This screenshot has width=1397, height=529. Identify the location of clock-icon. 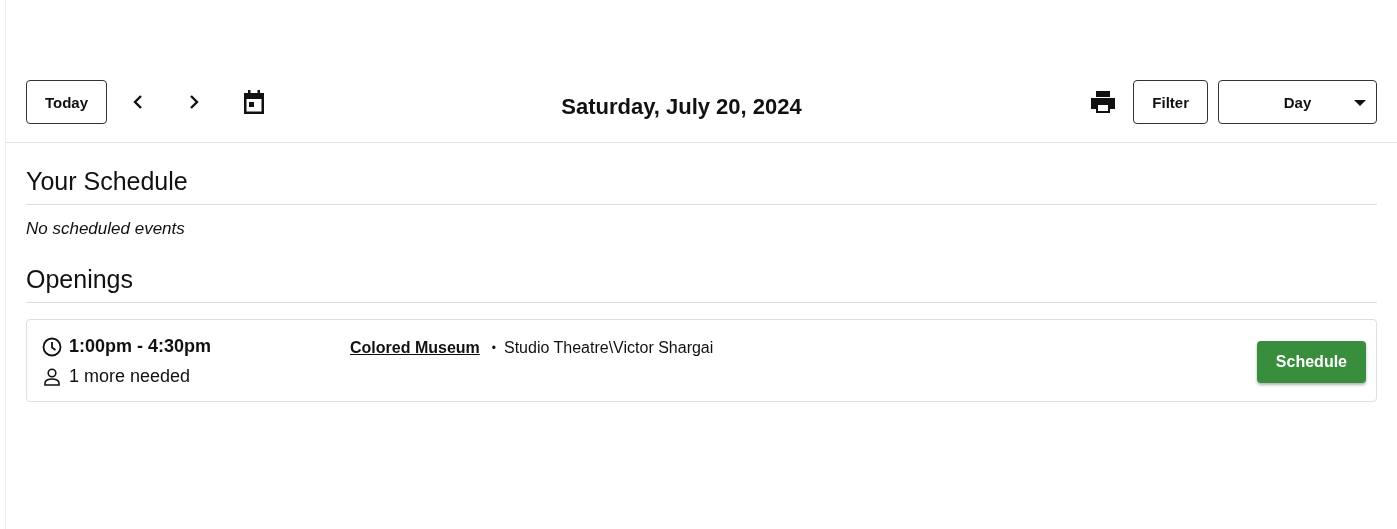
(52, 346).